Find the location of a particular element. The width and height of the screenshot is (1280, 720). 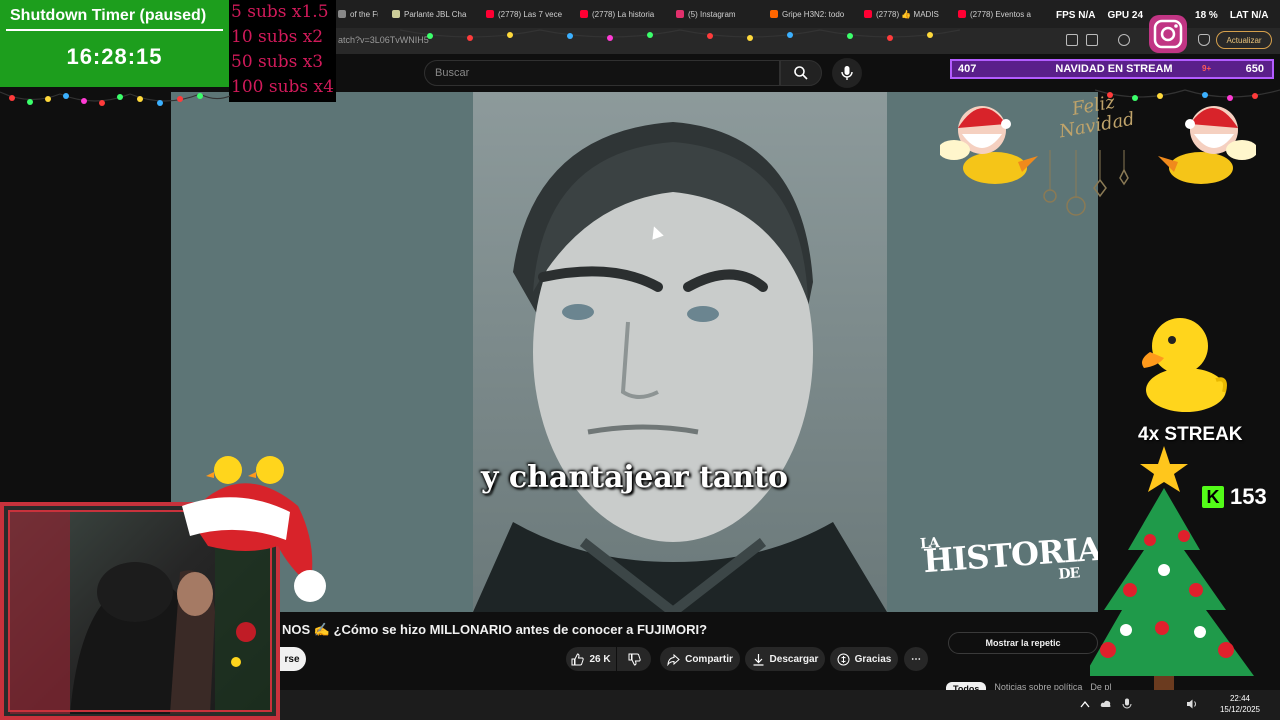

chevron-up-icon is located at coordinates (1085, 704).